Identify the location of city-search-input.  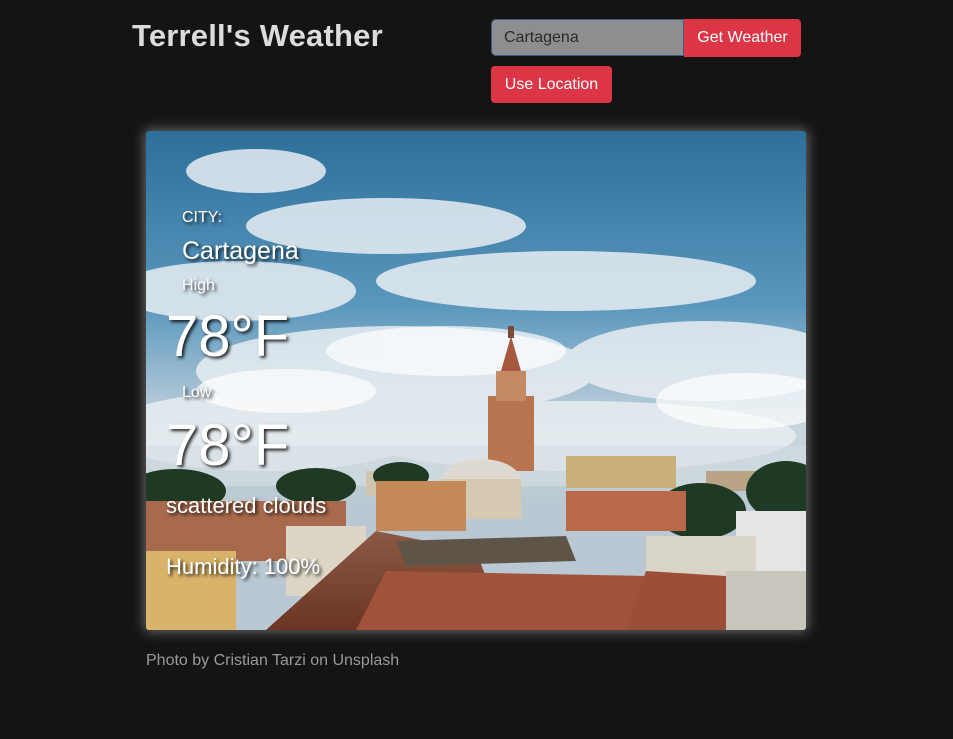
(587, 37).